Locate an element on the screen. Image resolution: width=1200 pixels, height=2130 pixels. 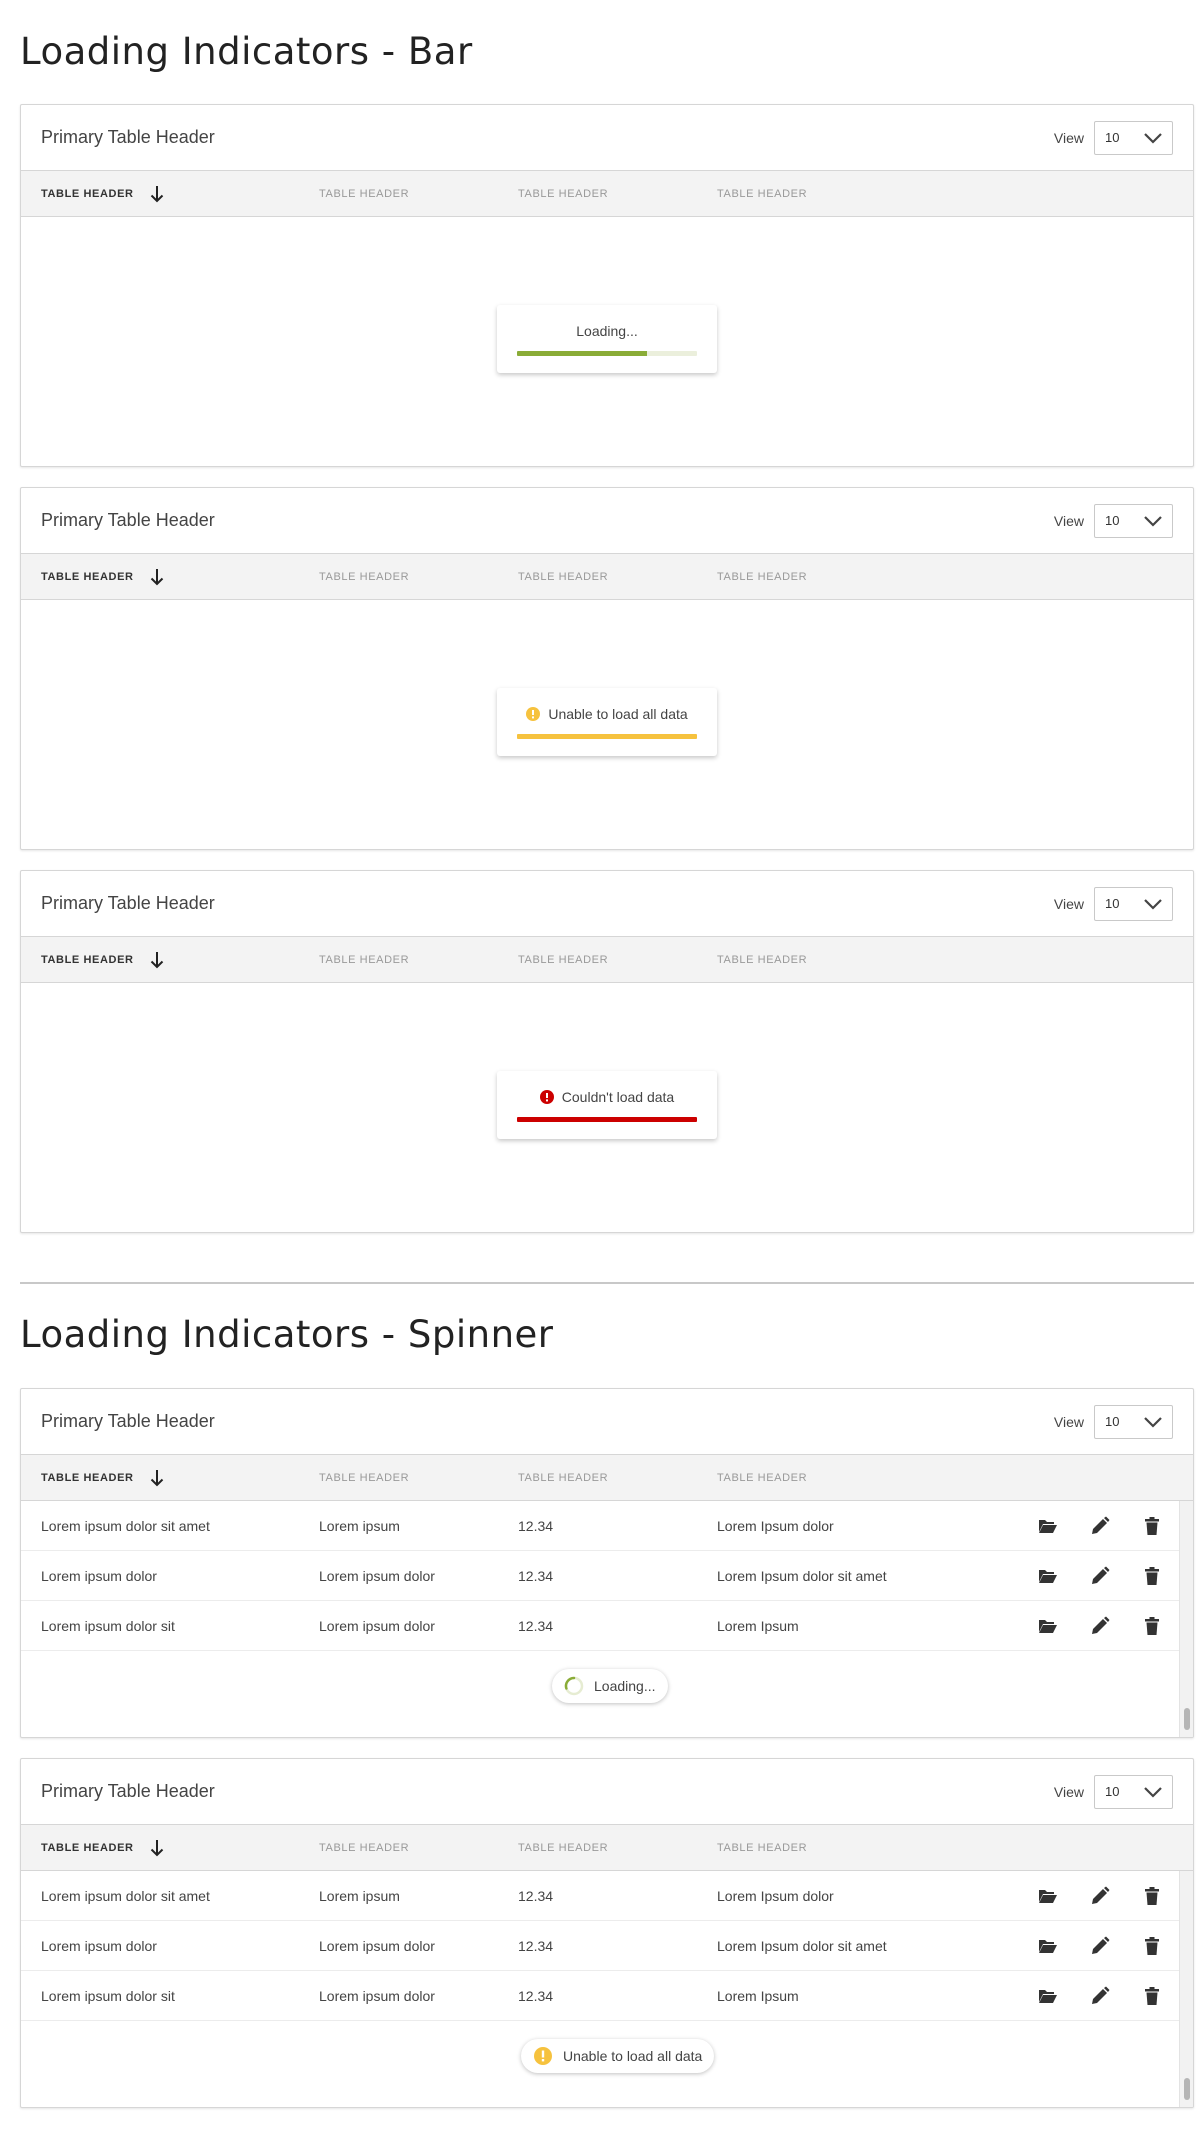
table-cell: Lorem Ipsum dolor is located at coordinates (775, 1896).